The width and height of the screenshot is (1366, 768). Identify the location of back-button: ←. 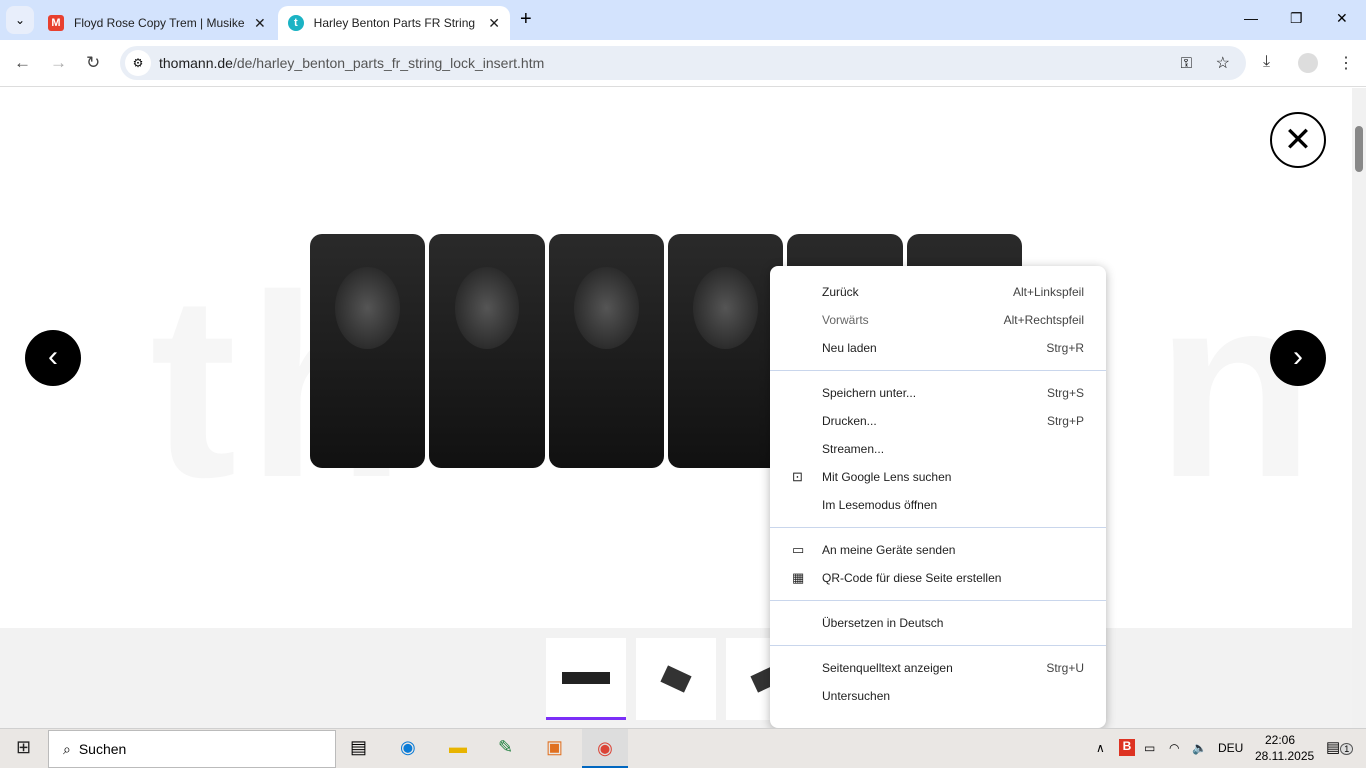
(22, 63).